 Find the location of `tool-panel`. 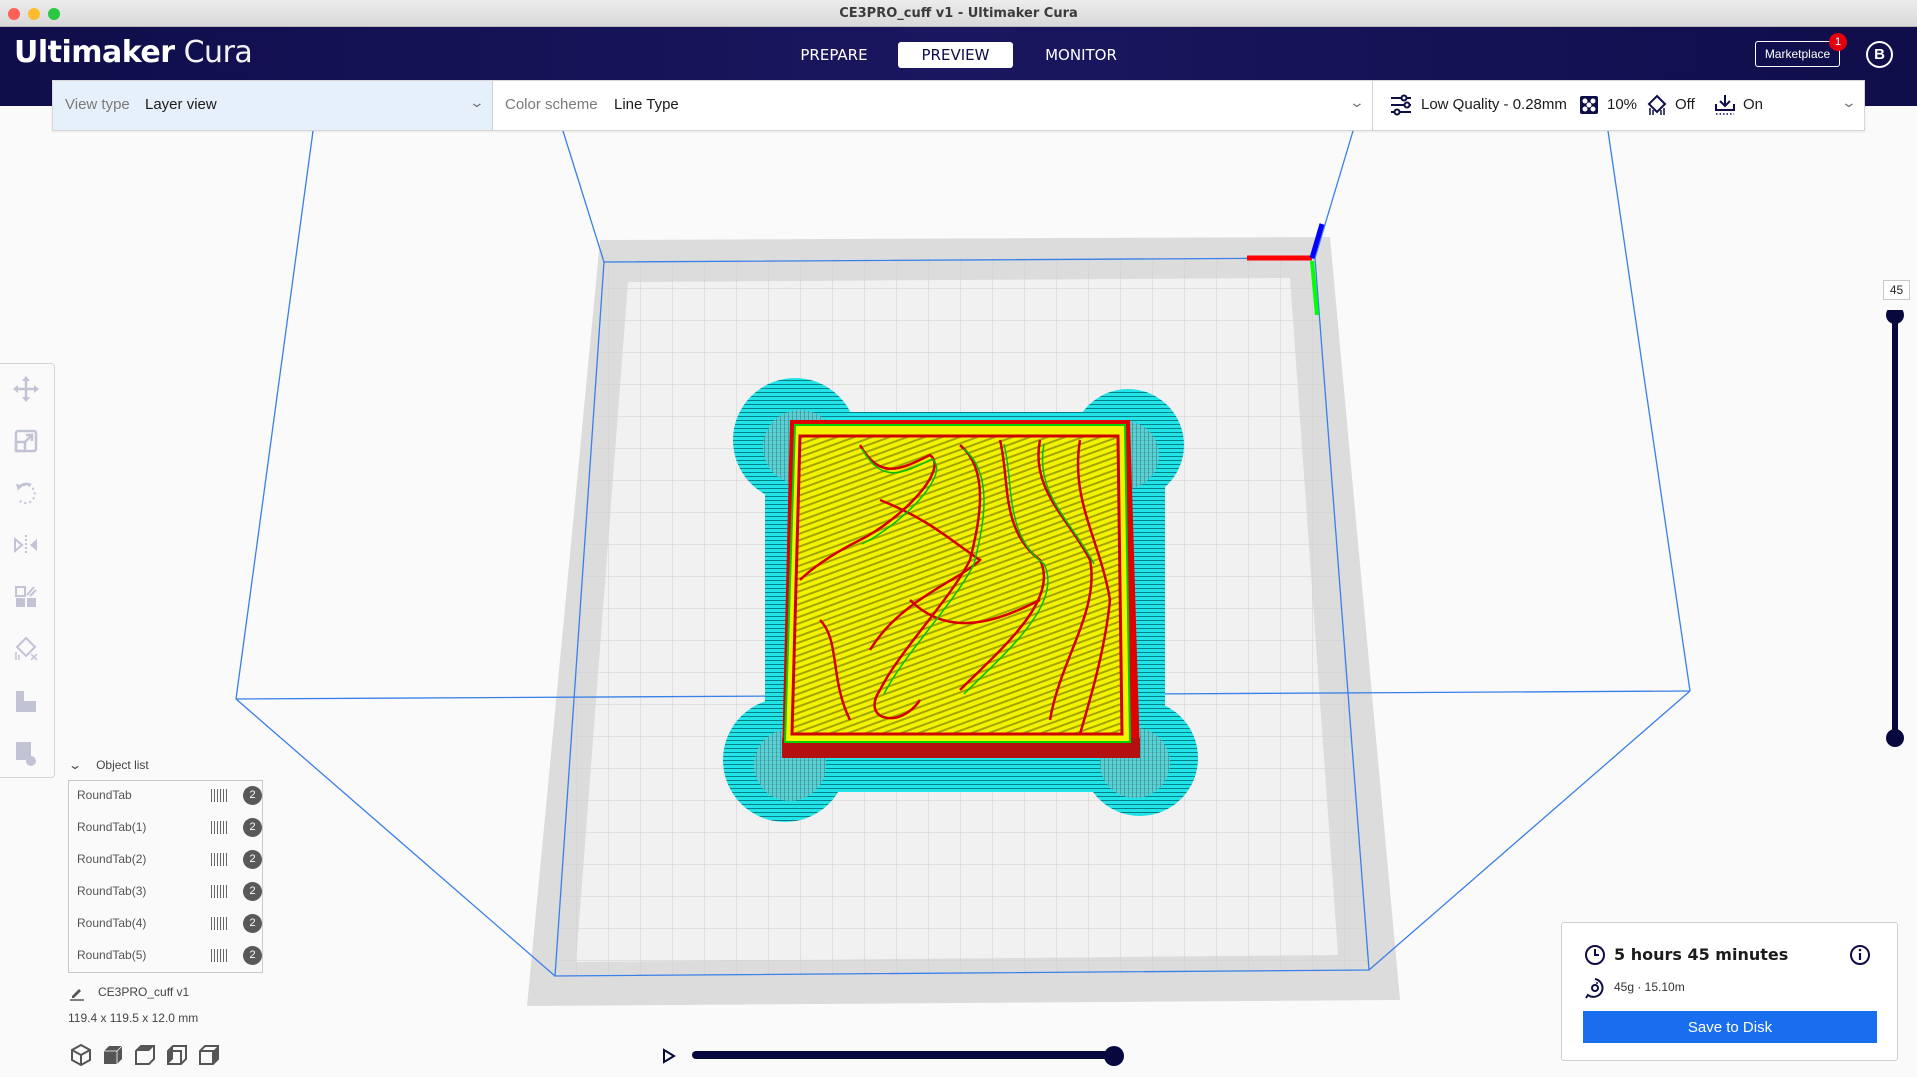

tool-panel is located at coordinates (27, 570).